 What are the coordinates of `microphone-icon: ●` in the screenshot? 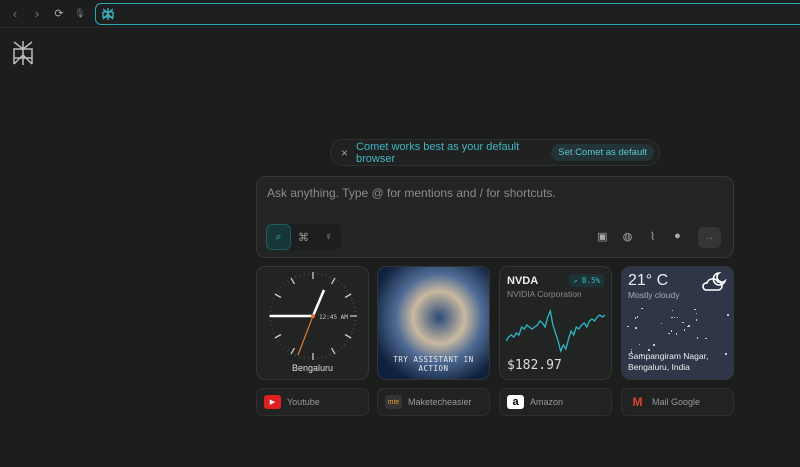 It's located at (677, 236).